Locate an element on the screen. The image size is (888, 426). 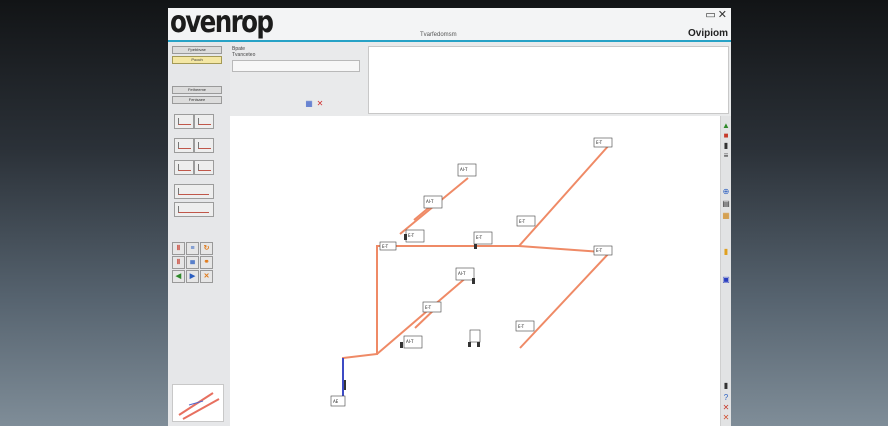
zoom-icon: ⊕ is located at coordinates (726, 192).